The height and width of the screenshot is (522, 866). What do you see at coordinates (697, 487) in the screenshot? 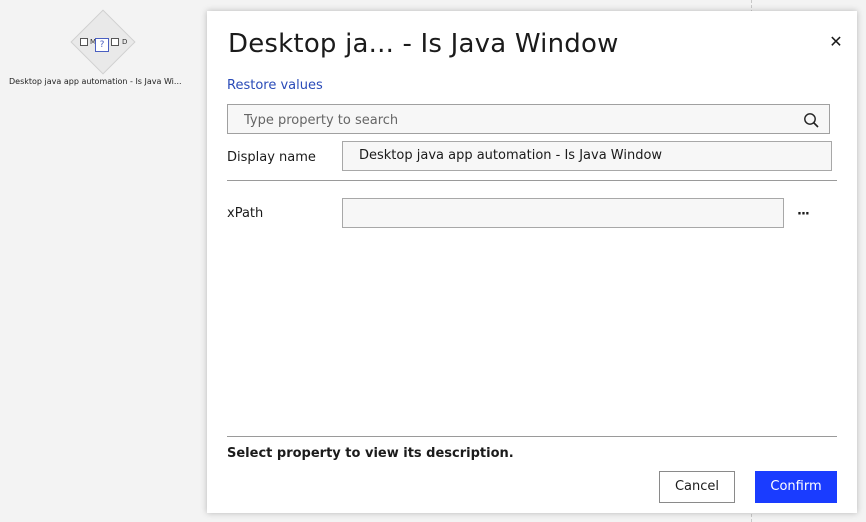
I see `cancel-button: Cancel` at bounding box center [697, 487].